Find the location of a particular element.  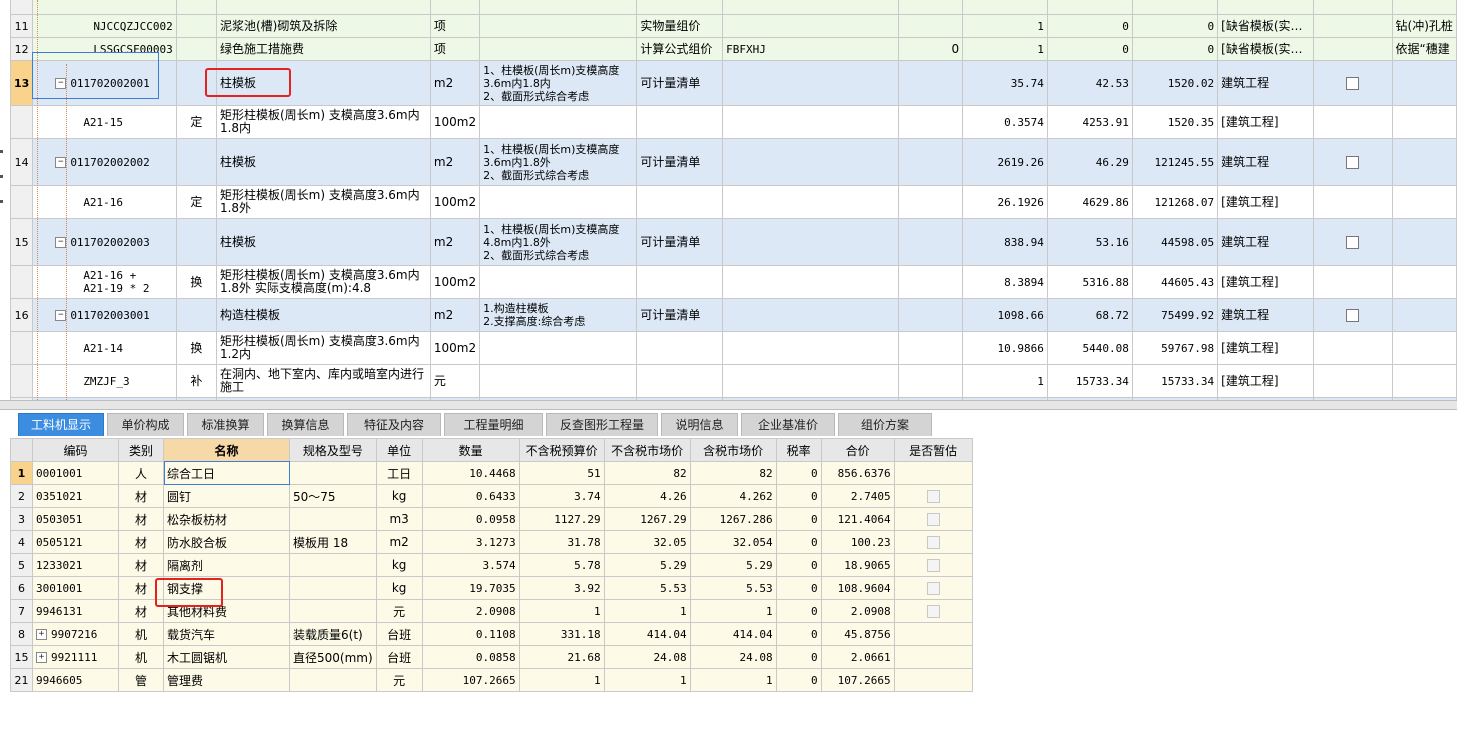

market-price: 1267.29 is located at coordinates (647, 519).